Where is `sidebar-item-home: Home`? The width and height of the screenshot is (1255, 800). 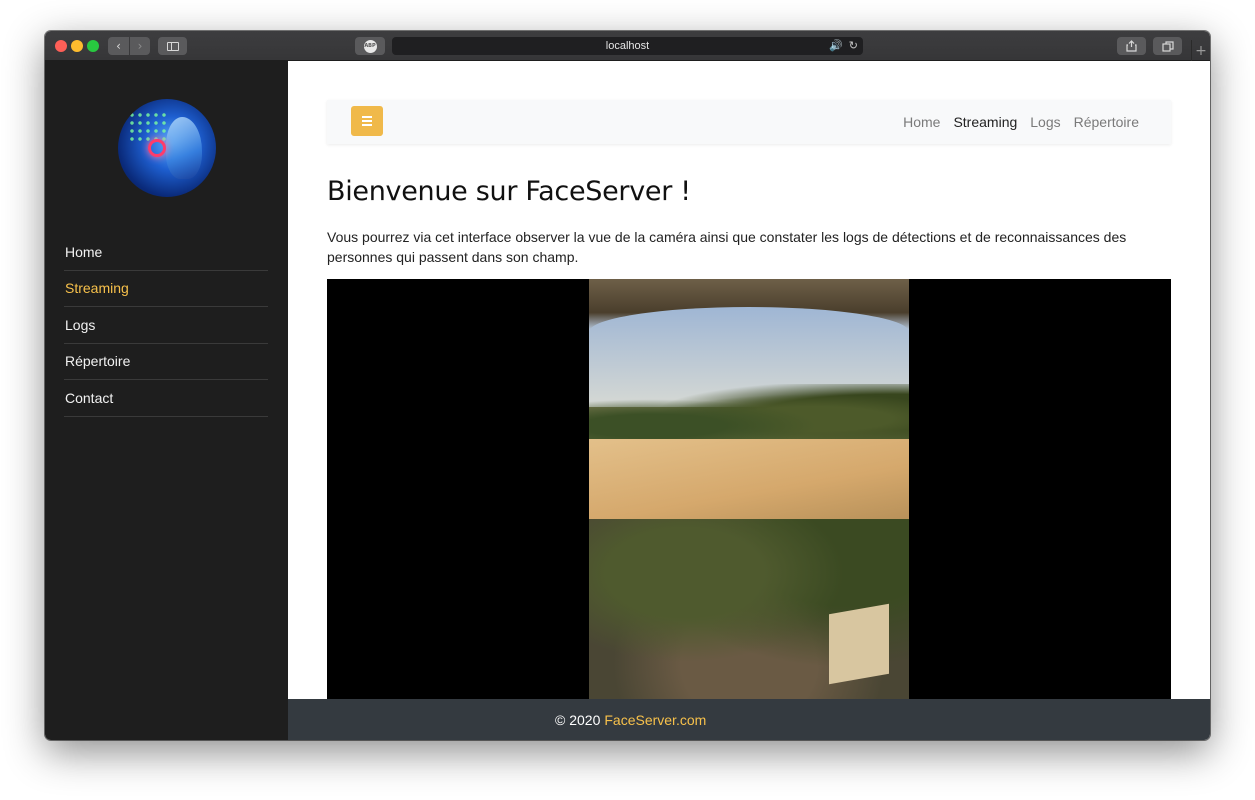 sidebar-item-home: Home is located at coordinates (166, 252).